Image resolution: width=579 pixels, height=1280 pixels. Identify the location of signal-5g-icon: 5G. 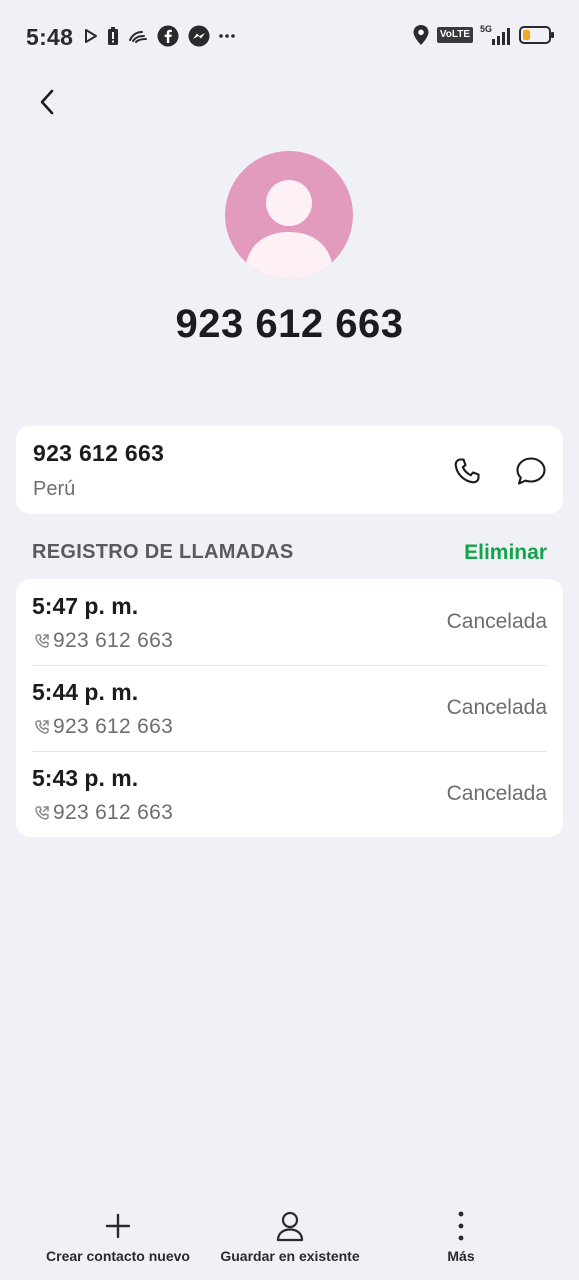
(496, 35).